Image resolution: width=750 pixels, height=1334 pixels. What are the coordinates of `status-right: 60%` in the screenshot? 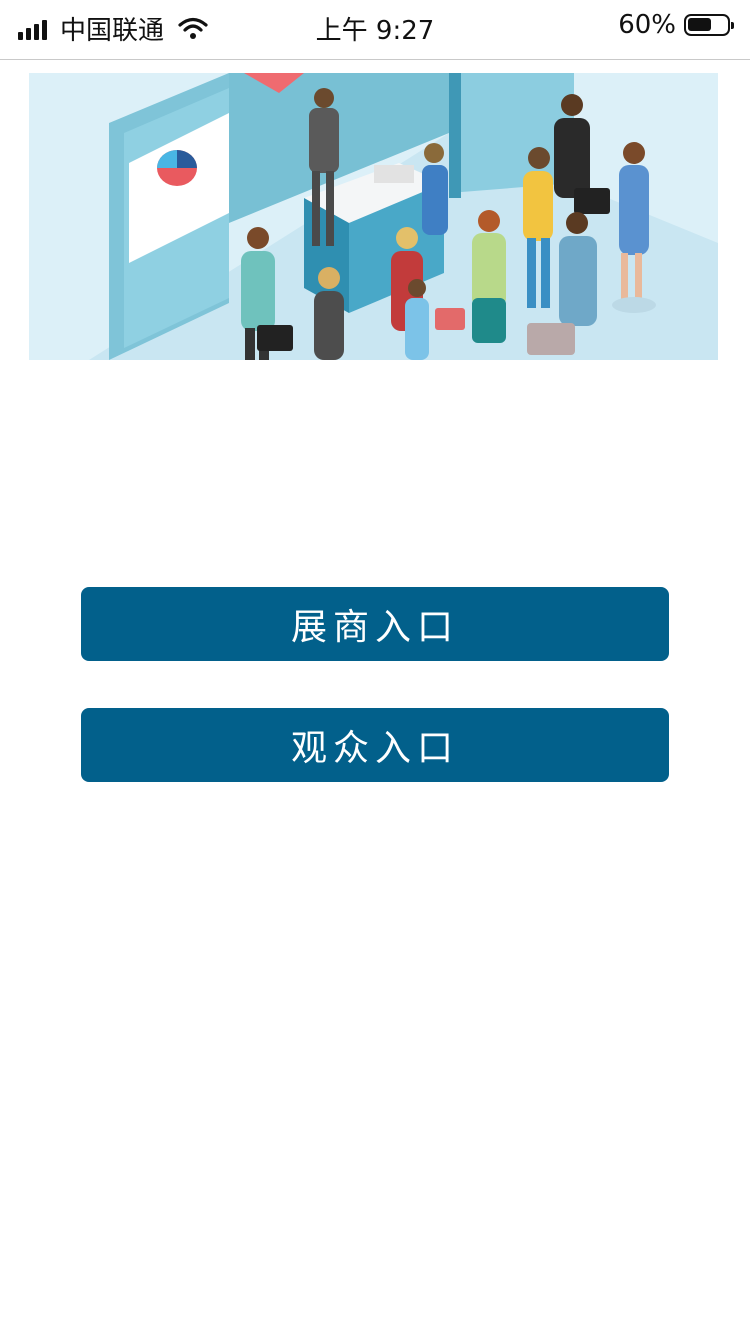 It's located at (676, 25).